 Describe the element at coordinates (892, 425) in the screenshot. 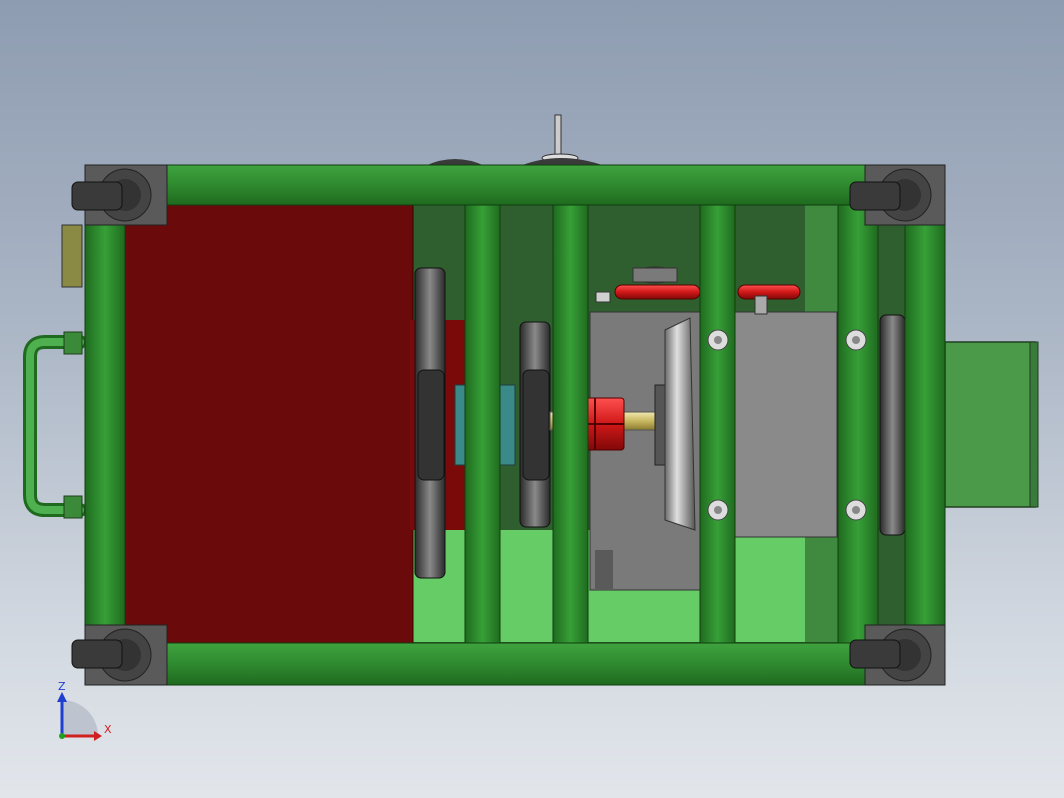

I see `pulley-right` at that location.